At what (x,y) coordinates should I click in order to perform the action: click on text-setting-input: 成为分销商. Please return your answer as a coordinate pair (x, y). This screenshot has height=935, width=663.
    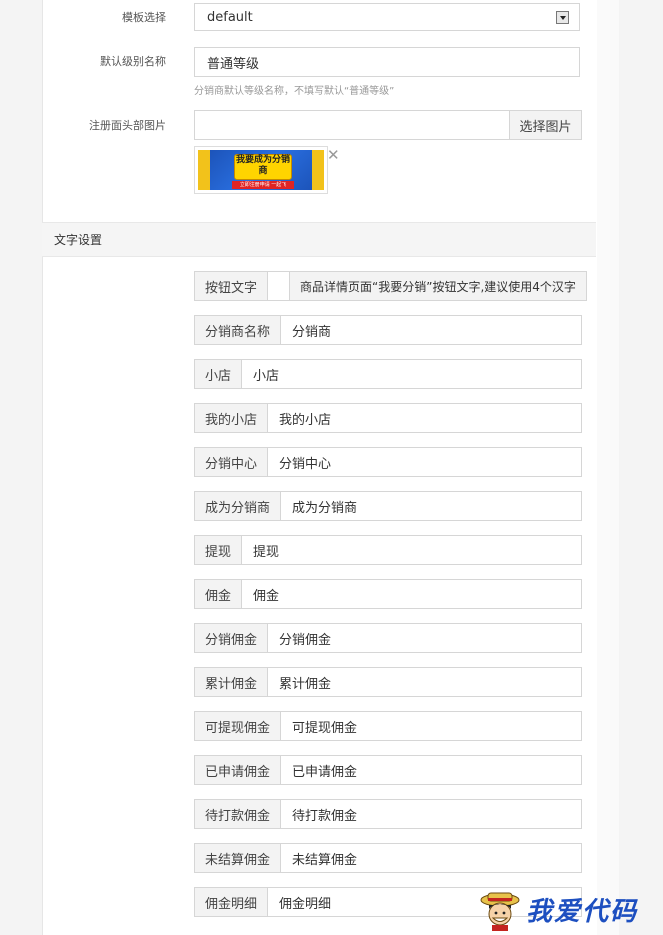
    Looking at the image, I should click on (431, 506).